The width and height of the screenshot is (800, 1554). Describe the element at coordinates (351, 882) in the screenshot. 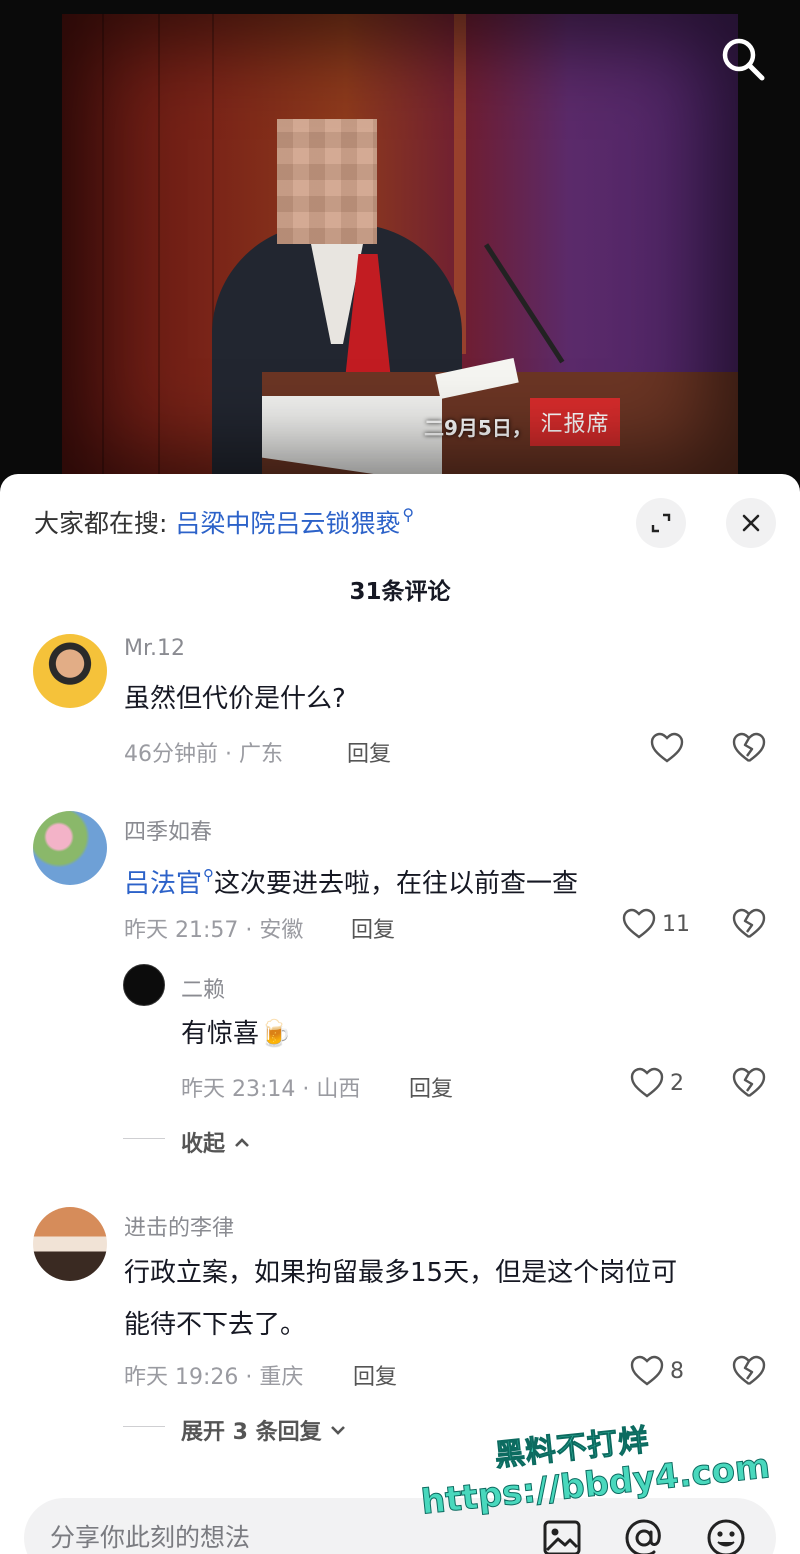

I see `comment-text: 吕法官⚲这次要进去啦，在往以前查一查` at that location.